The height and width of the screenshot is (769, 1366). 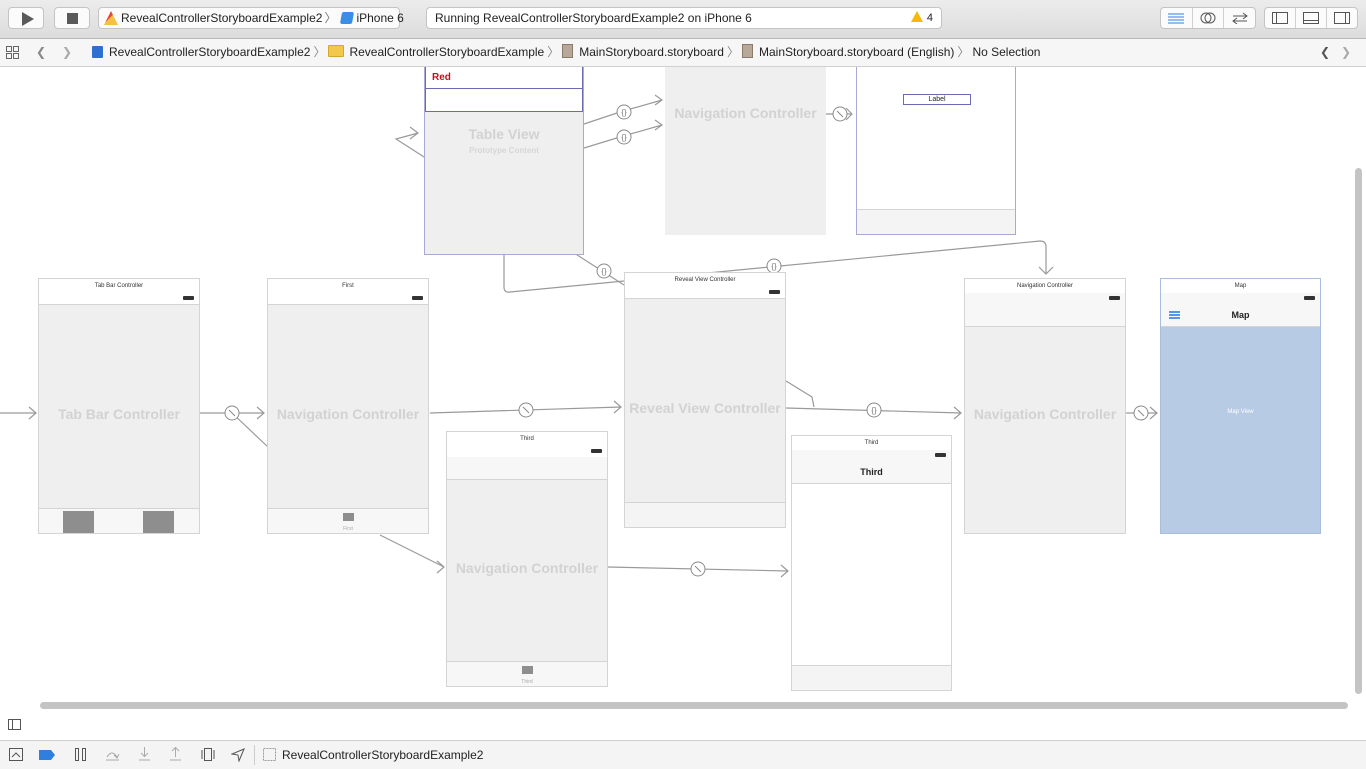 What do you see at coordinates (47, 755) in the screenshot?
I see `breakpoints-toggle-button` at bounding box center [47, 755].